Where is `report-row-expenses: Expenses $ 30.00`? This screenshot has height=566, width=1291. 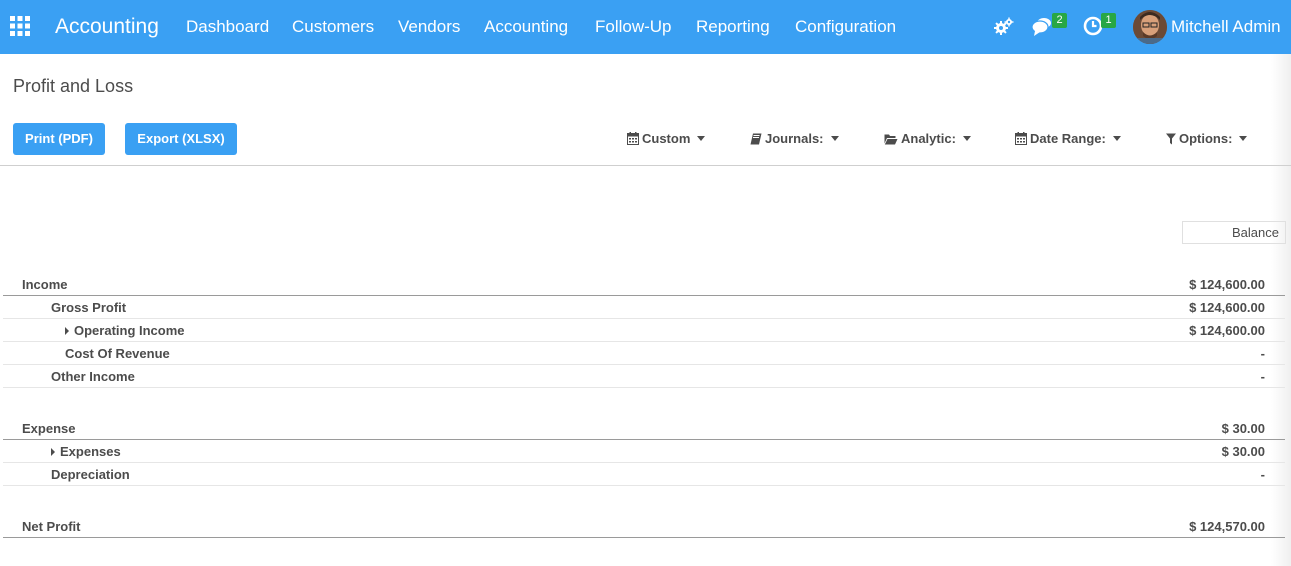
report-row-expenses: Expenses $ 30.00 is located at coordinates (644, 451).